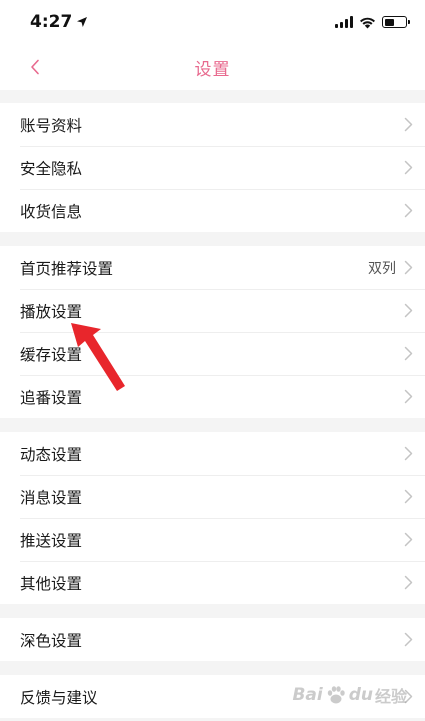 Image resolution: width=425 pixels, height=721 pixels. Describe the element at coordinates (212, 453) in the screenshot. I see `settings-item-dynamic: 动态设置` at that location.